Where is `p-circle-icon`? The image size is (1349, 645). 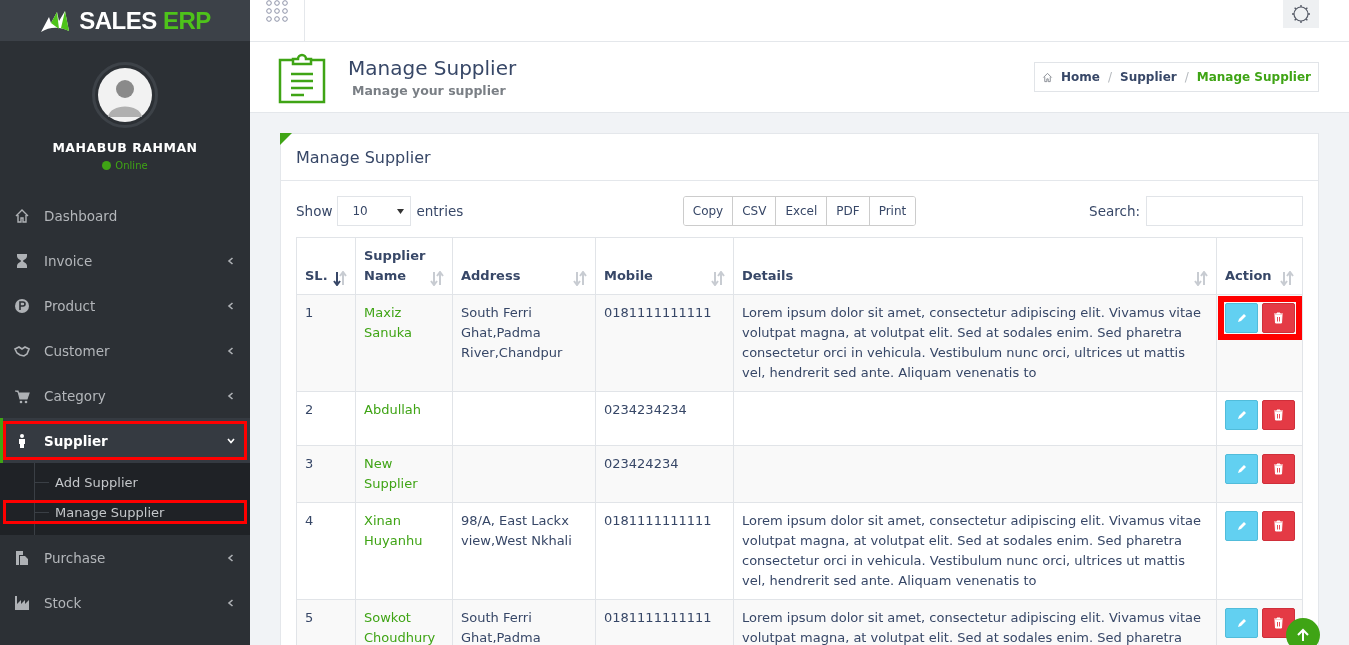
p-circle-icon is located at coordinates (22, 305).